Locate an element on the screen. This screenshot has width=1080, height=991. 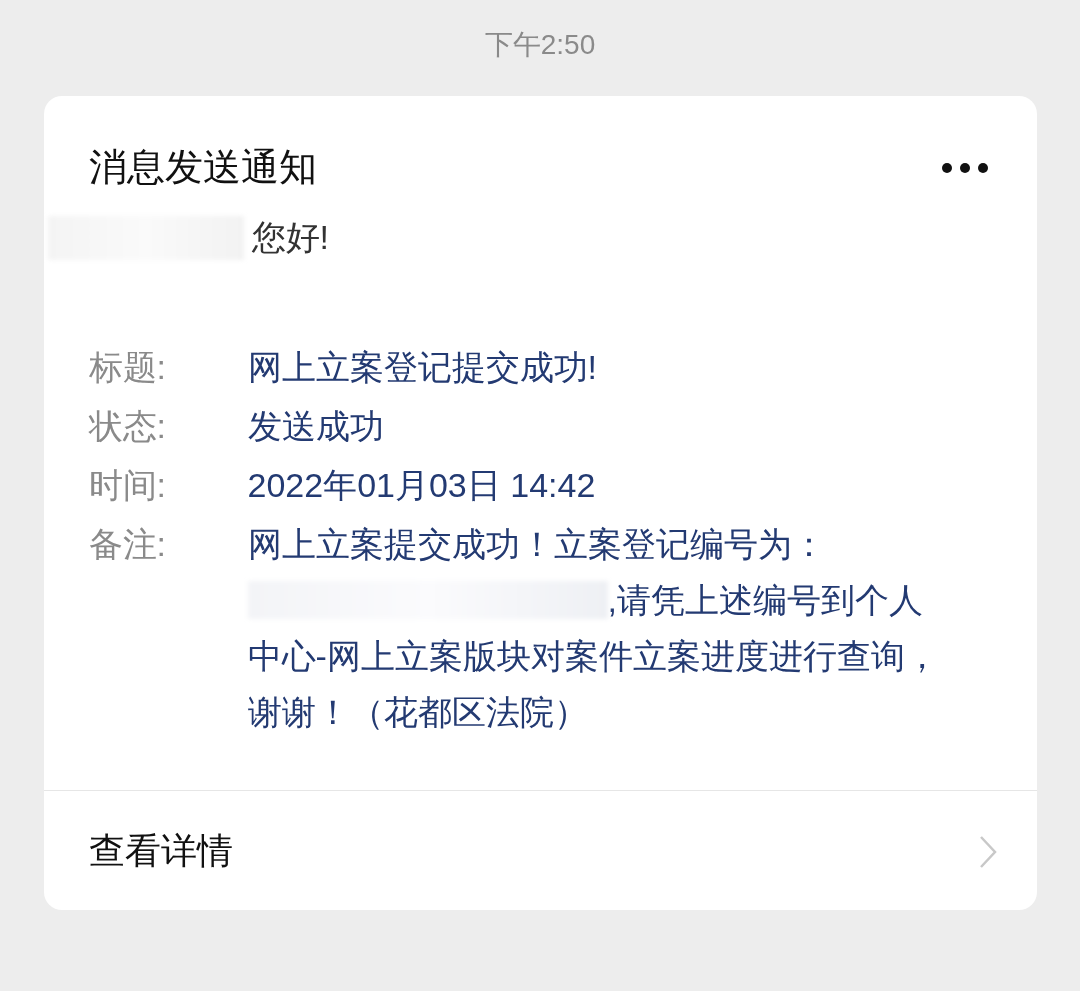
chevron-right-icon is located at coordinates (987, 851).